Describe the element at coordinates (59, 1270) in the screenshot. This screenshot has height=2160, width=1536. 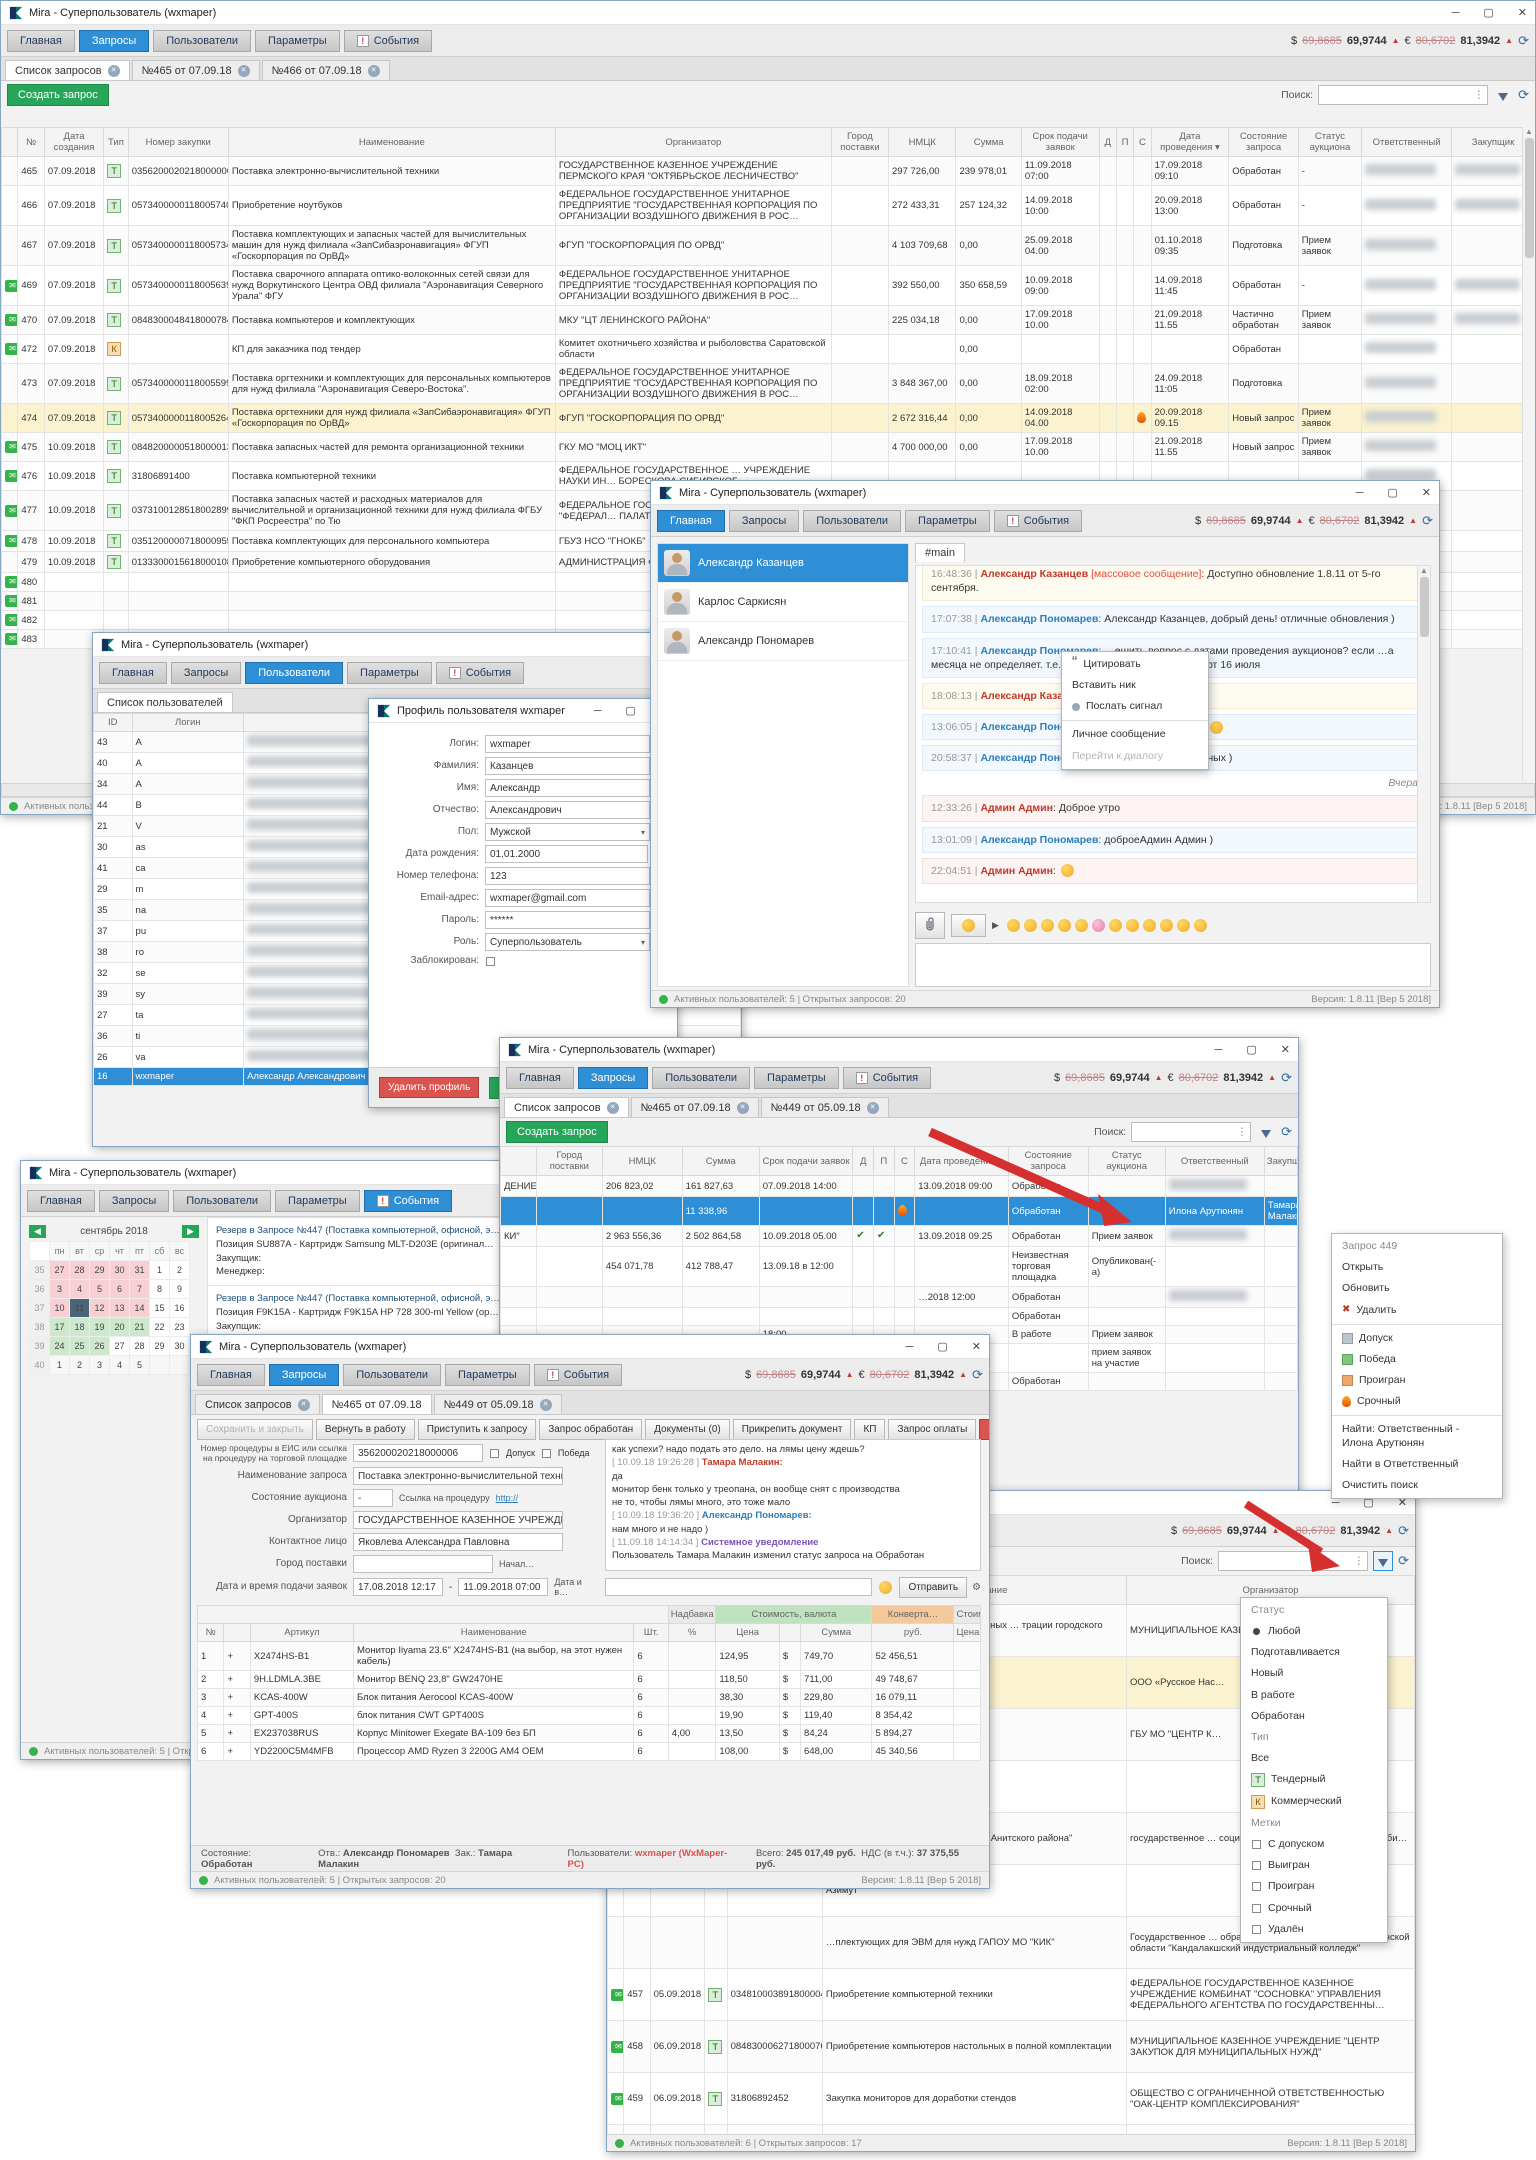
I see `calendar-day: 27` at that location.